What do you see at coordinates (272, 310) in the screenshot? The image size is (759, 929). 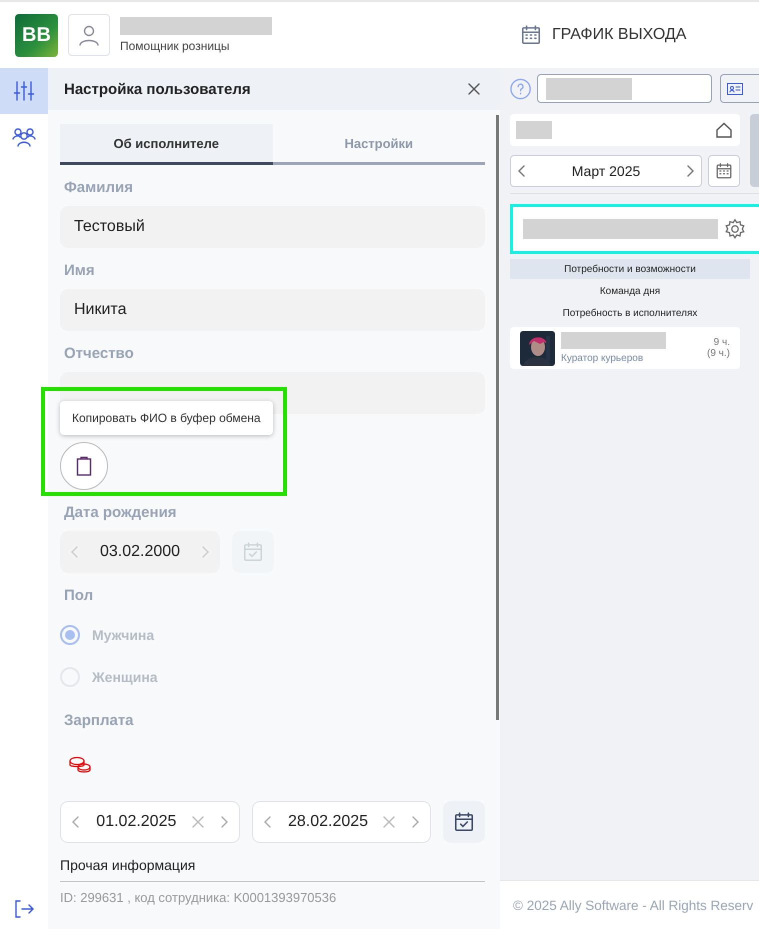 I see `text-field: Никита` at bounding box center [272, 310].